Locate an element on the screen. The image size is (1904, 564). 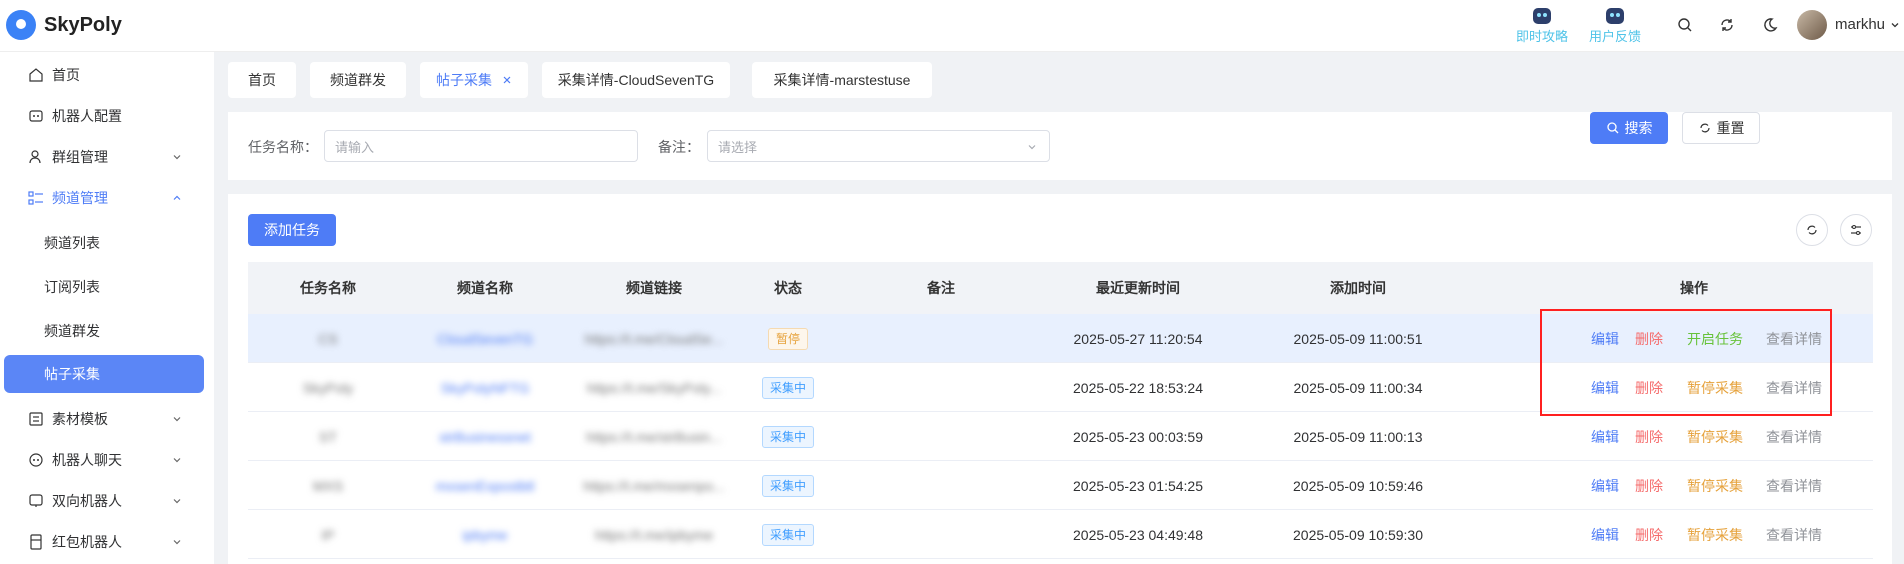
feedback-link: 用户反馈 is located at coordinates (1615, 26).